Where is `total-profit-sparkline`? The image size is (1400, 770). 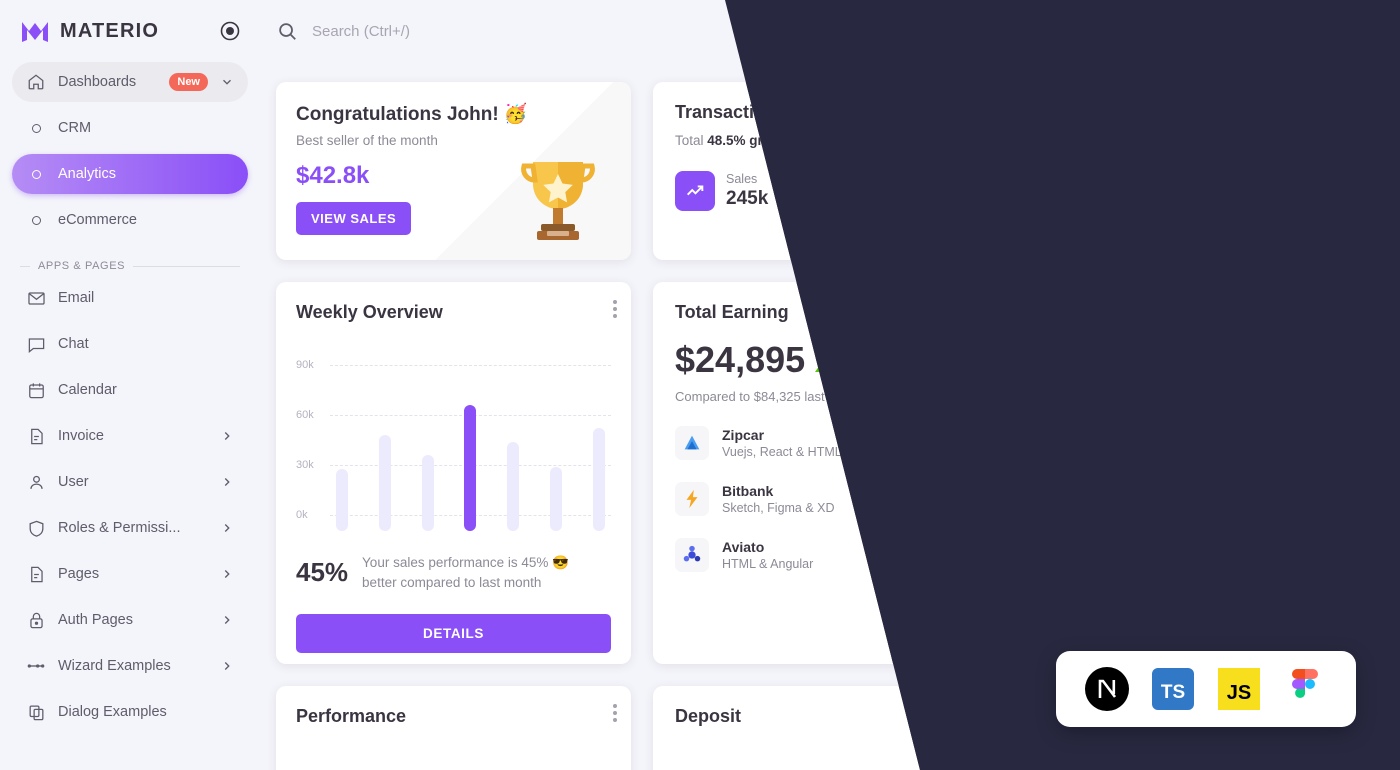 total-profit-sparkline is located at coordinates (1109, 367).